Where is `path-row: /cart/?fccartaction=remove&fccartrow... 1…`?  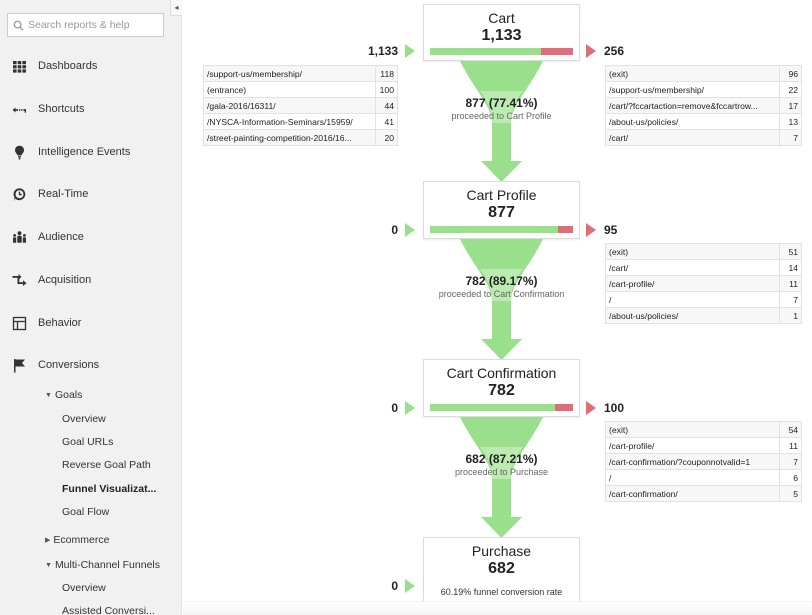
path-row: /cart/?fccartaction=remove&fccartrow... 1… is located at coordinates (703, 105).